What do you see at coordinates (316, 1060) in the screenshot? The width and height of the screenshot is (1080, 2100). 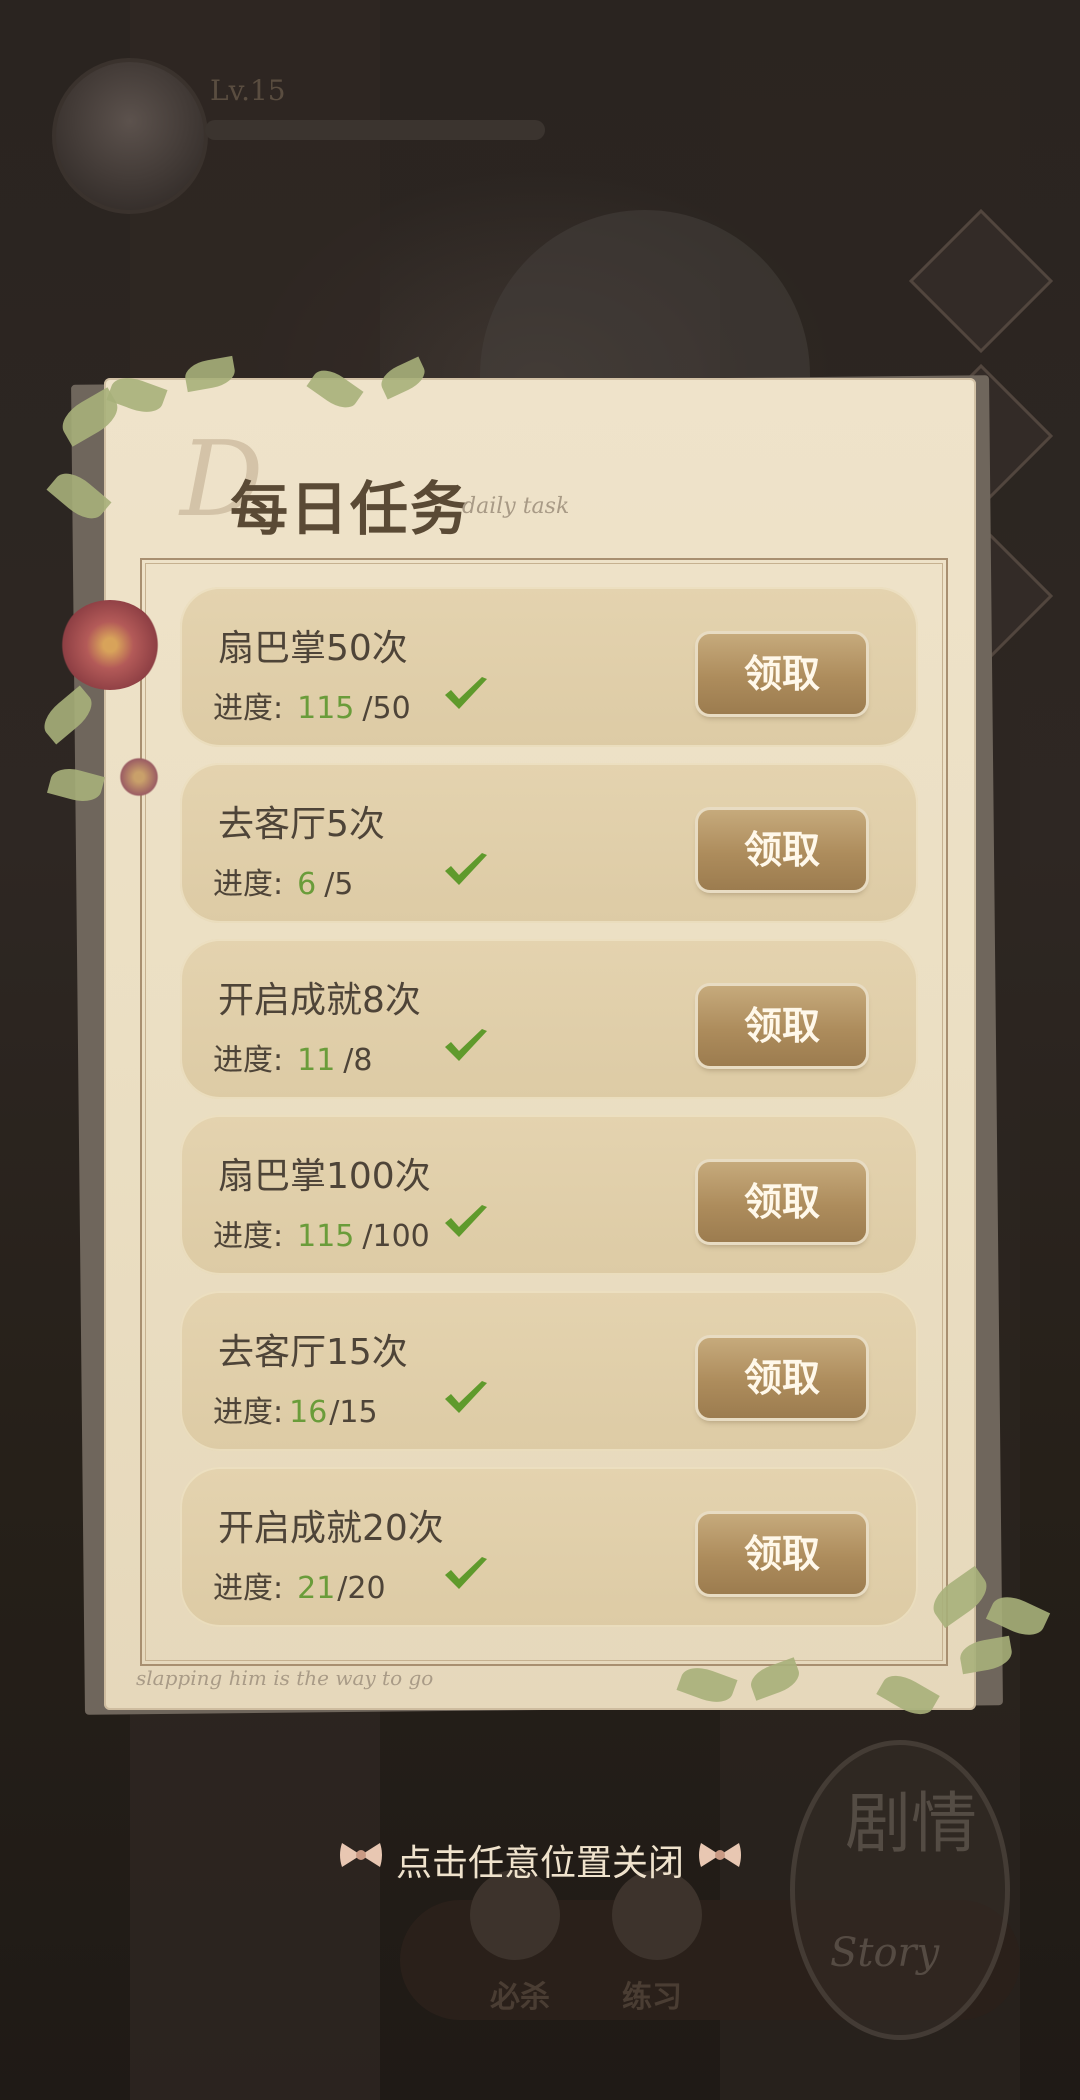 I see `progress-current: 11` at bounding box center [316, 1060].